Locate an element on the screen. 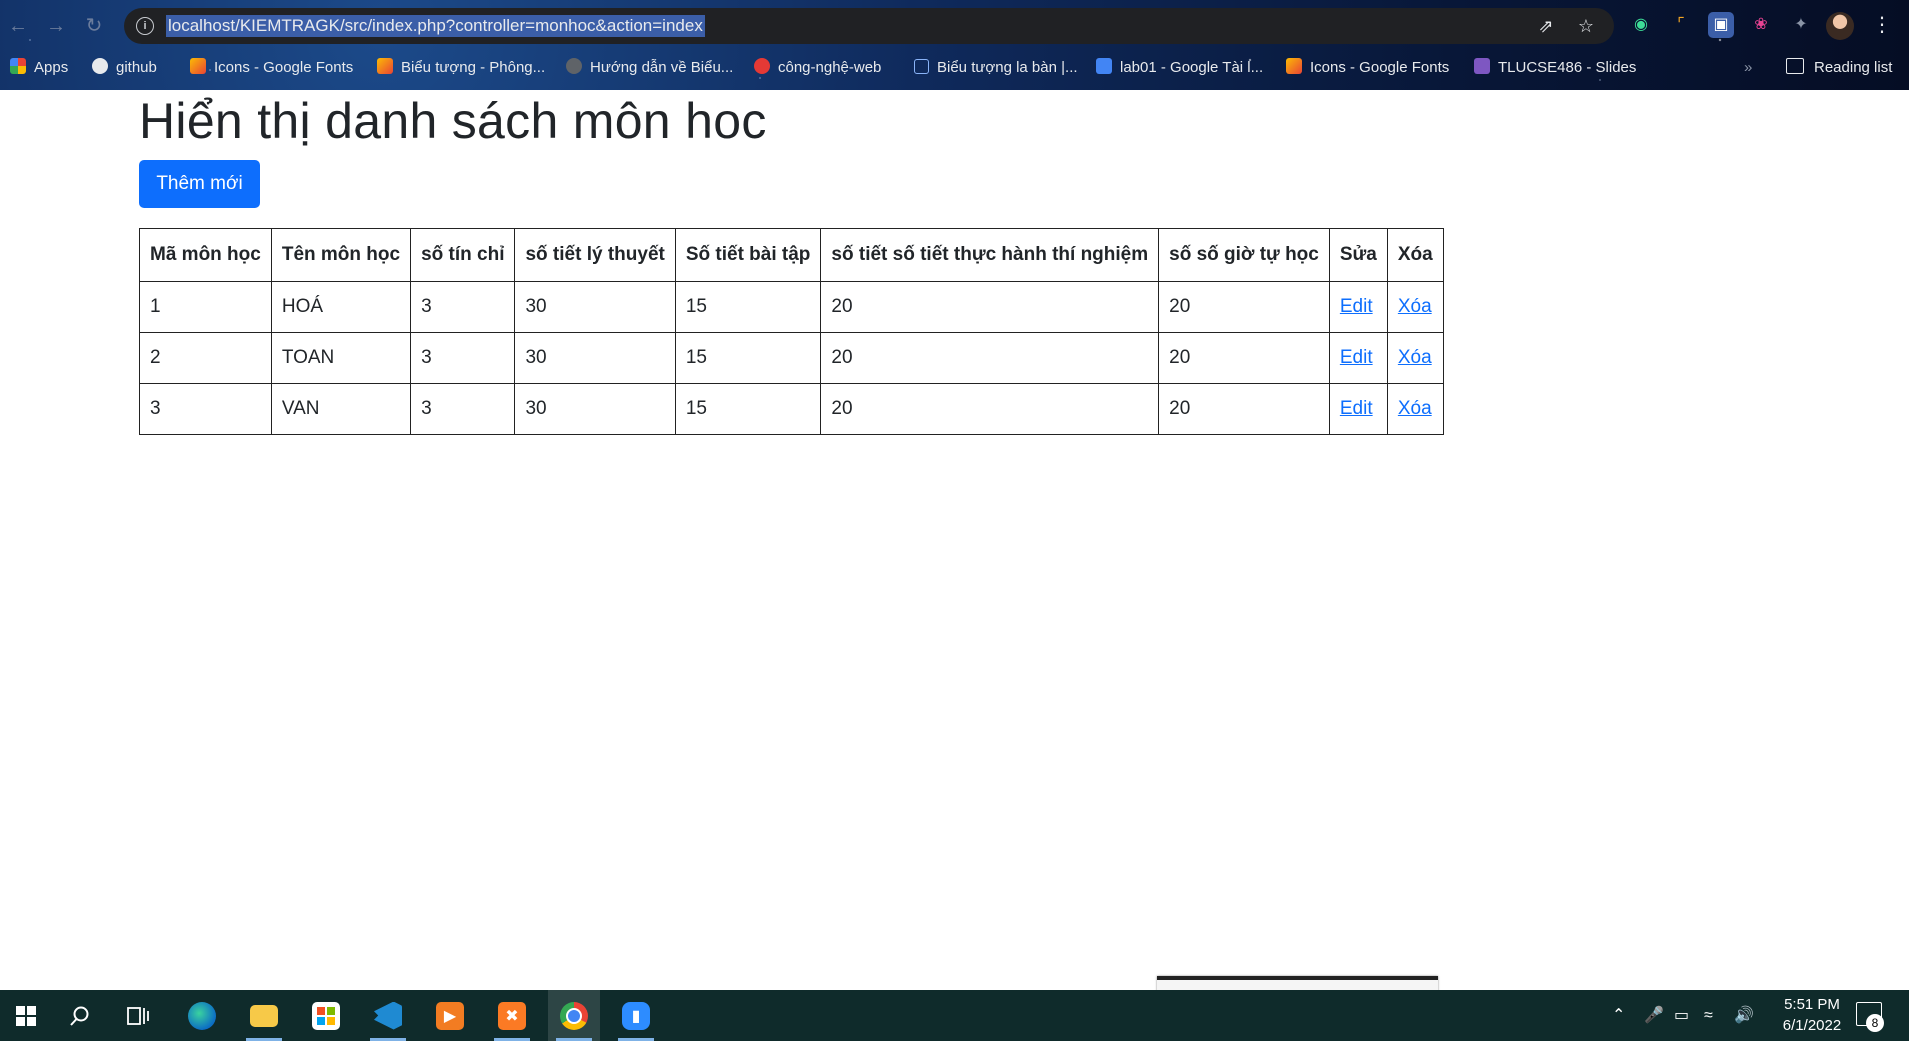  taskbar-zoom: ▮ is located at coordinates (636, 1015).